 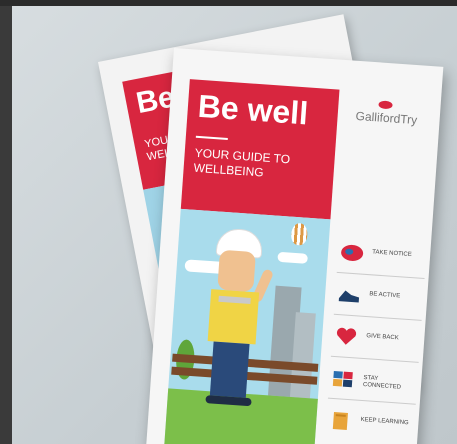 What do you see at coordinates (346, 336) in the screenshot?
I see `heart-icon` at bounding box center [346, 336].